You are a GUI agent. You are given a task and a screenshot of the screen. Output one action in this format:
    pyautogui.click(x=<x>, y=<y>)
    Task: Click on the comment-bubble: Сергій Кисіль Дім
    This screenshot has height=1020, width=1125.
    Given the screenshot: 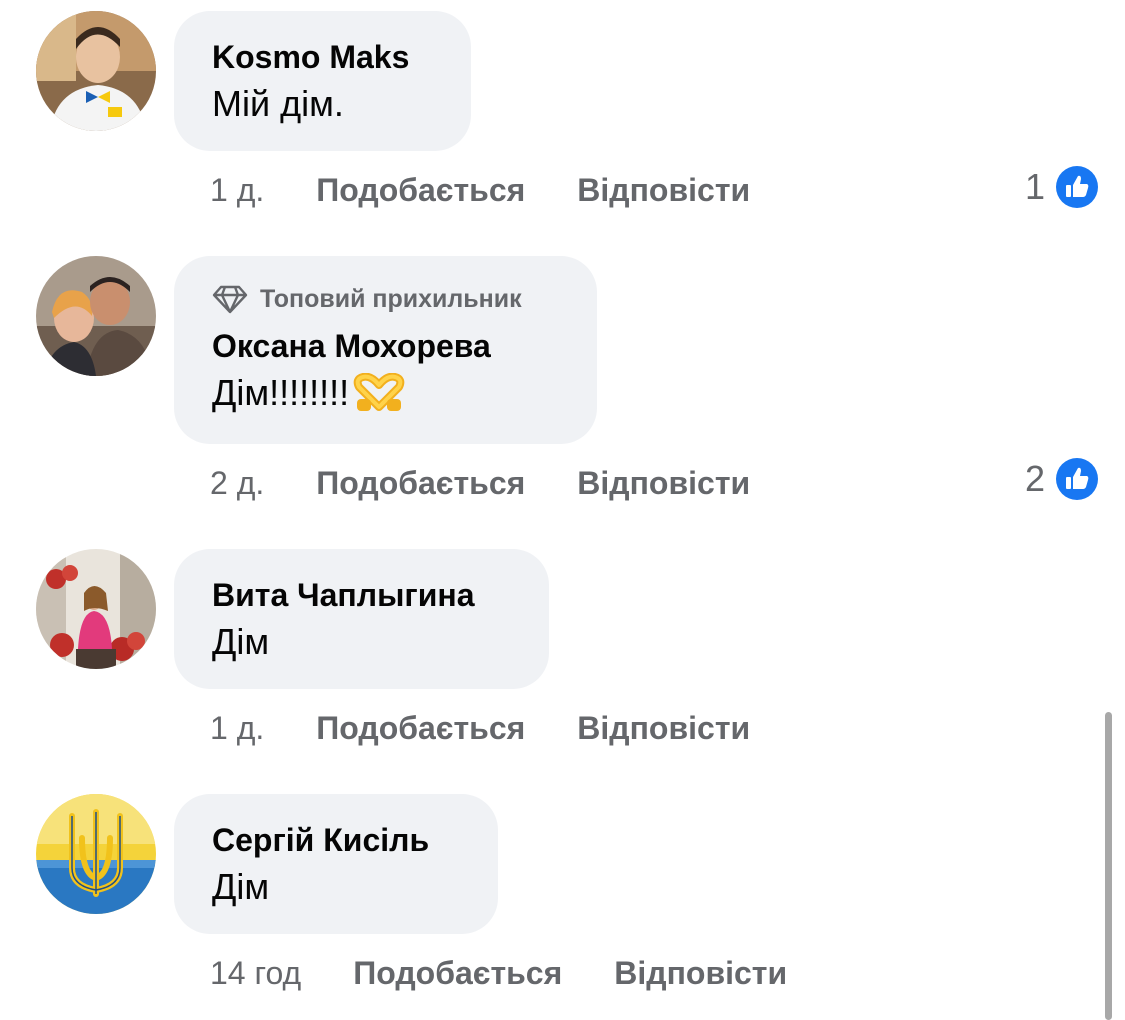 What is the action you would take?
    pyautogui.click(x=336, y=864)
    